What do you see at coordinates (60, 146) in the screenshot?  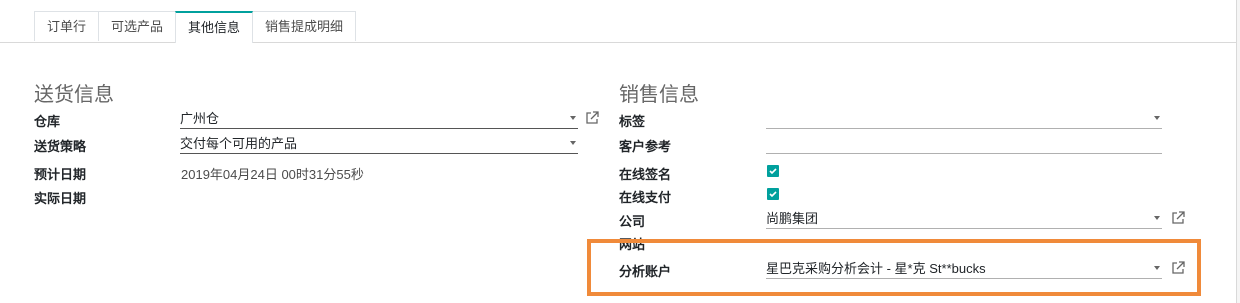 I see `delivery-policy-label: 送货策略` at bounding box center [60, 146].